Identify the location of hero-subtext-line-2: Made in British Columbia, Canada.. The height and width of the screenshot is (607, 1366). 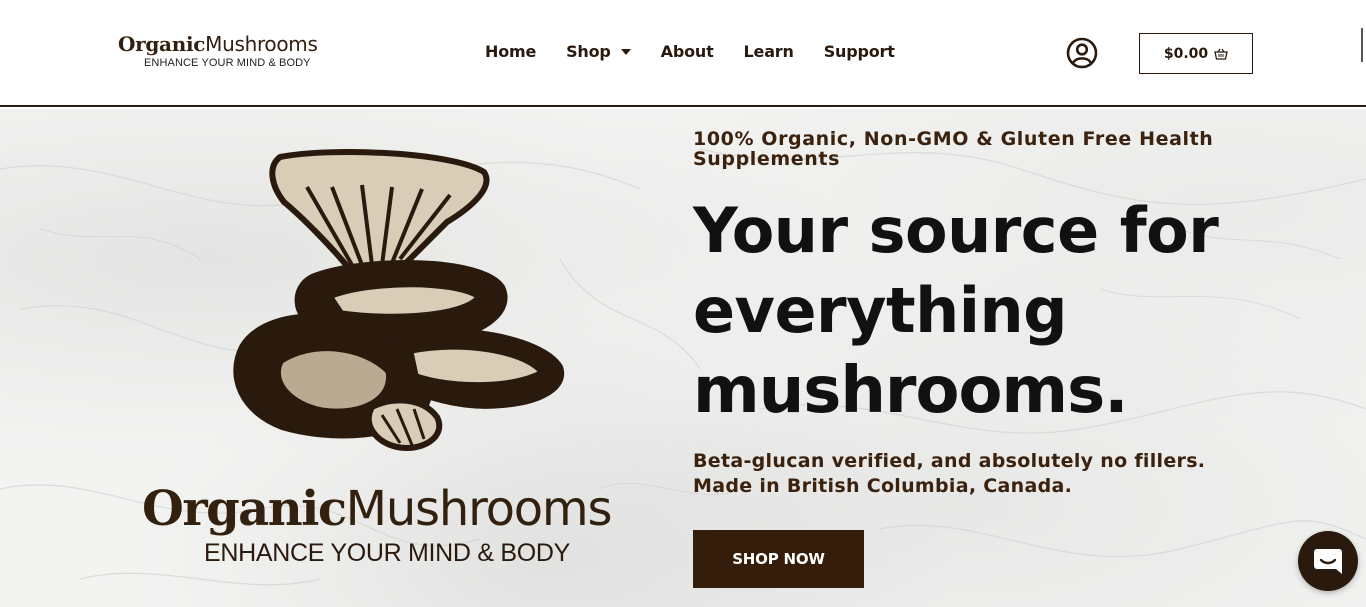
(883, 486).